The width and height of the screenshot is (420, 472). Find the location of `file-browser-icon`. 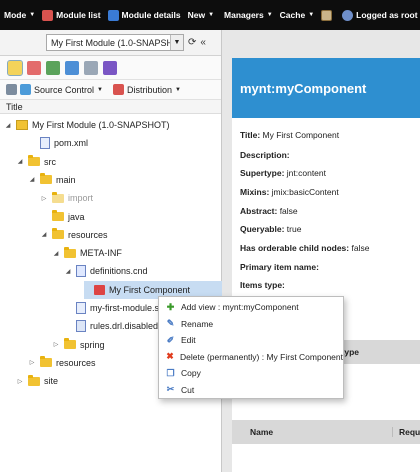

file-browser-icon is located at coordinates (15, 67).